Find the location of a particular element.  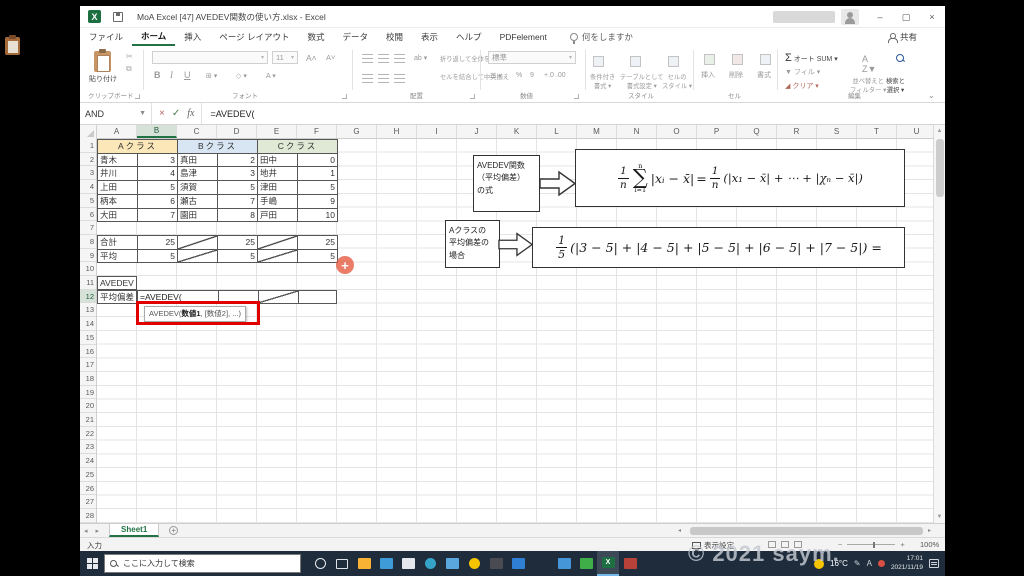

zoom-slider is located at coordinates (871, 544).